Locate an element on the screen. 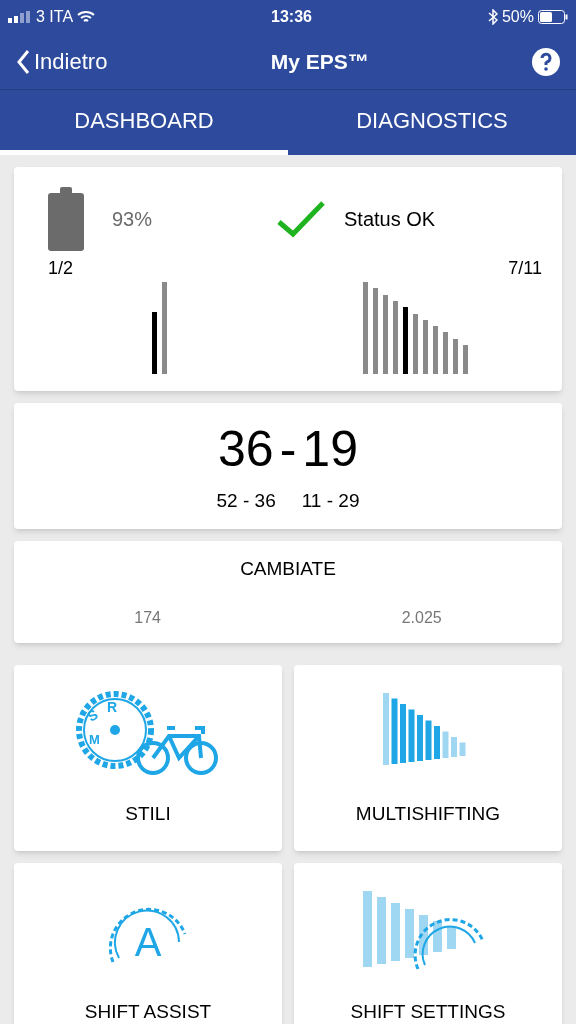 Image resolution: width=576 pixels, height=1024 pixels. tab: DASHBOARD is located at coordinates (144, 122).